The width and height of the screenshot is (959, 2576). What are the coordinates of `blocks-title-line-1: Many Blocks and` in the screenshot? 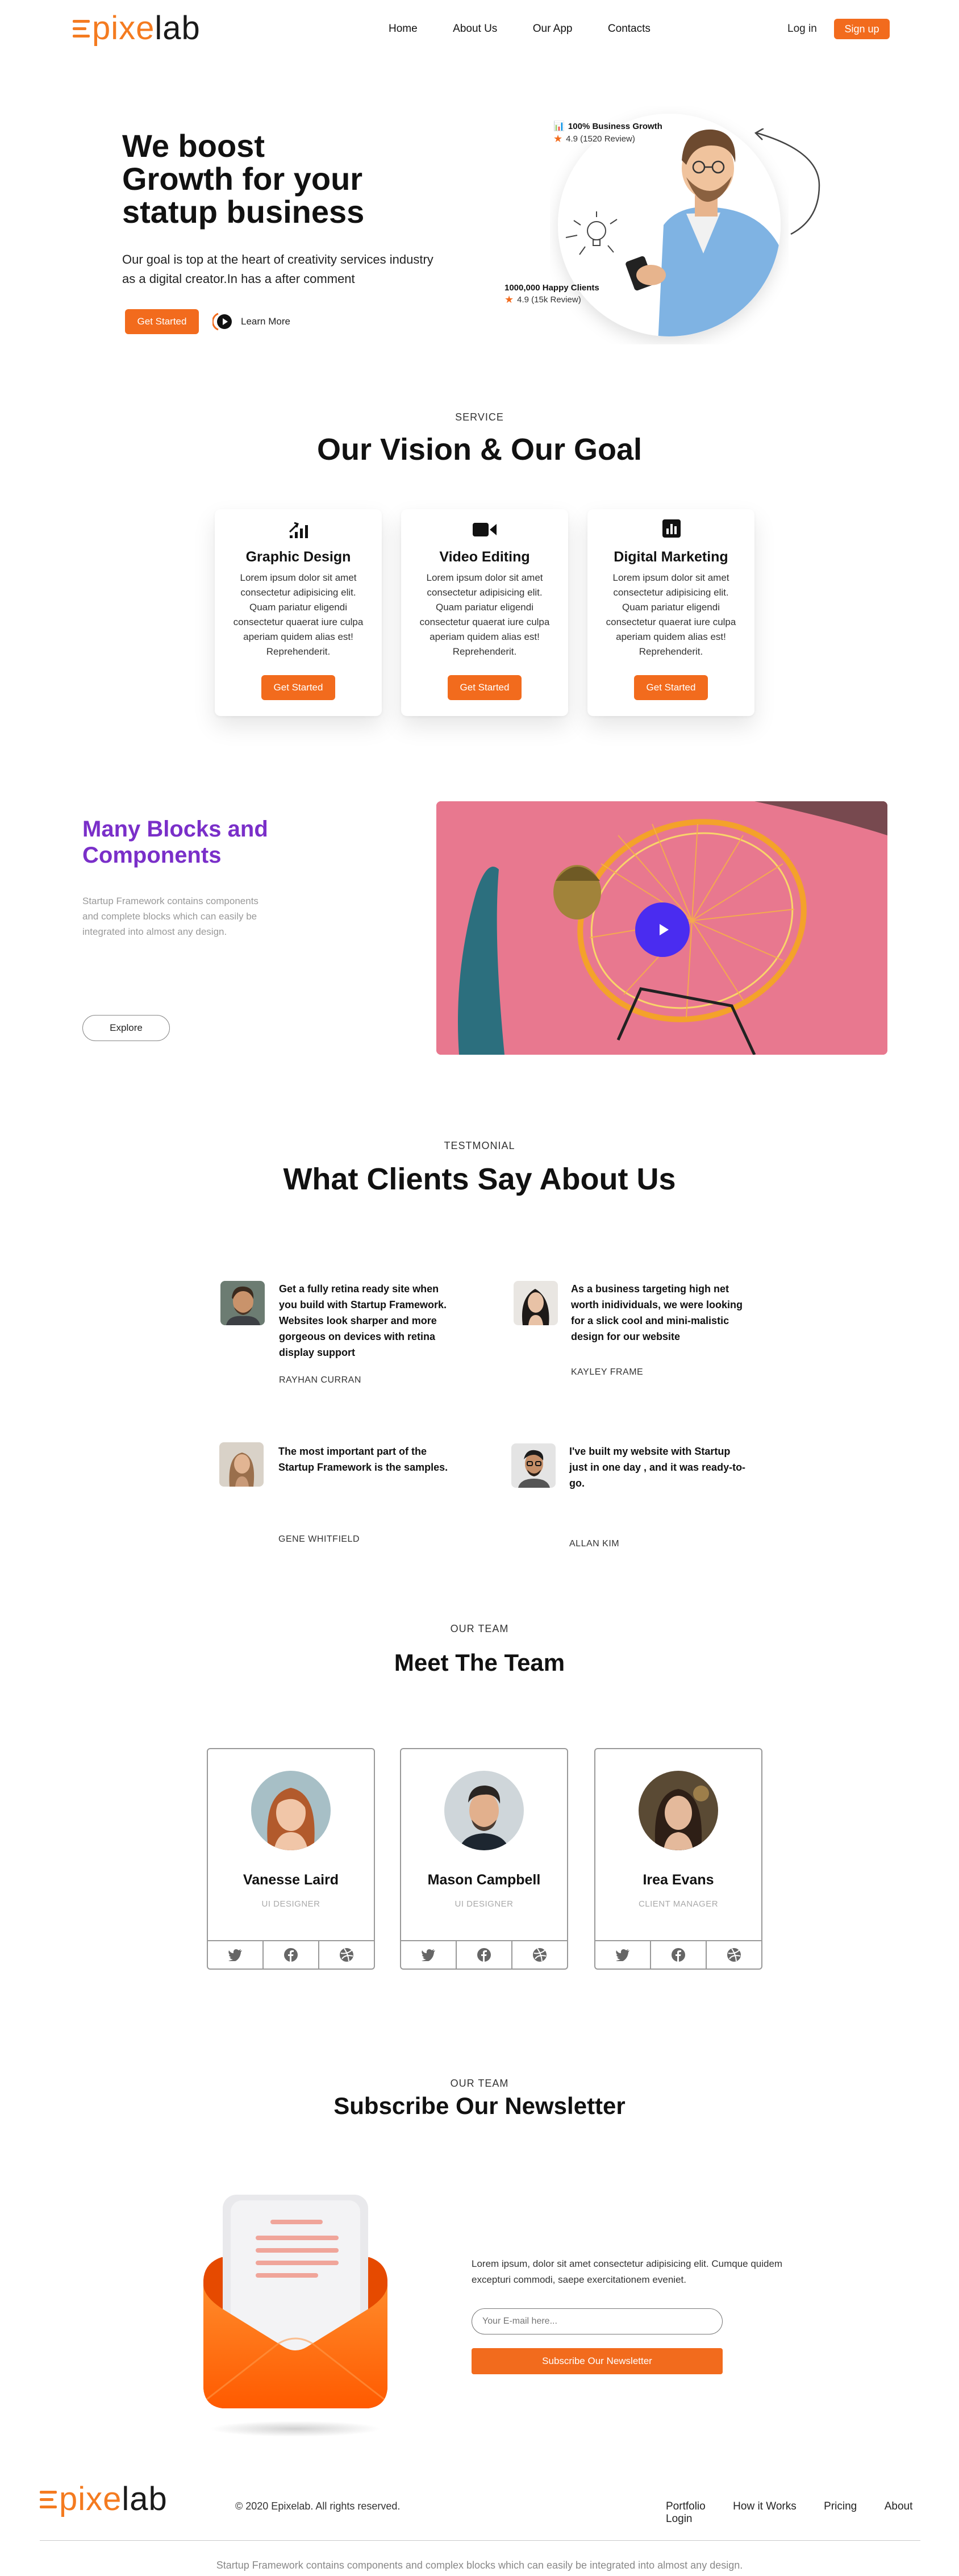 It's located at (175, 829).